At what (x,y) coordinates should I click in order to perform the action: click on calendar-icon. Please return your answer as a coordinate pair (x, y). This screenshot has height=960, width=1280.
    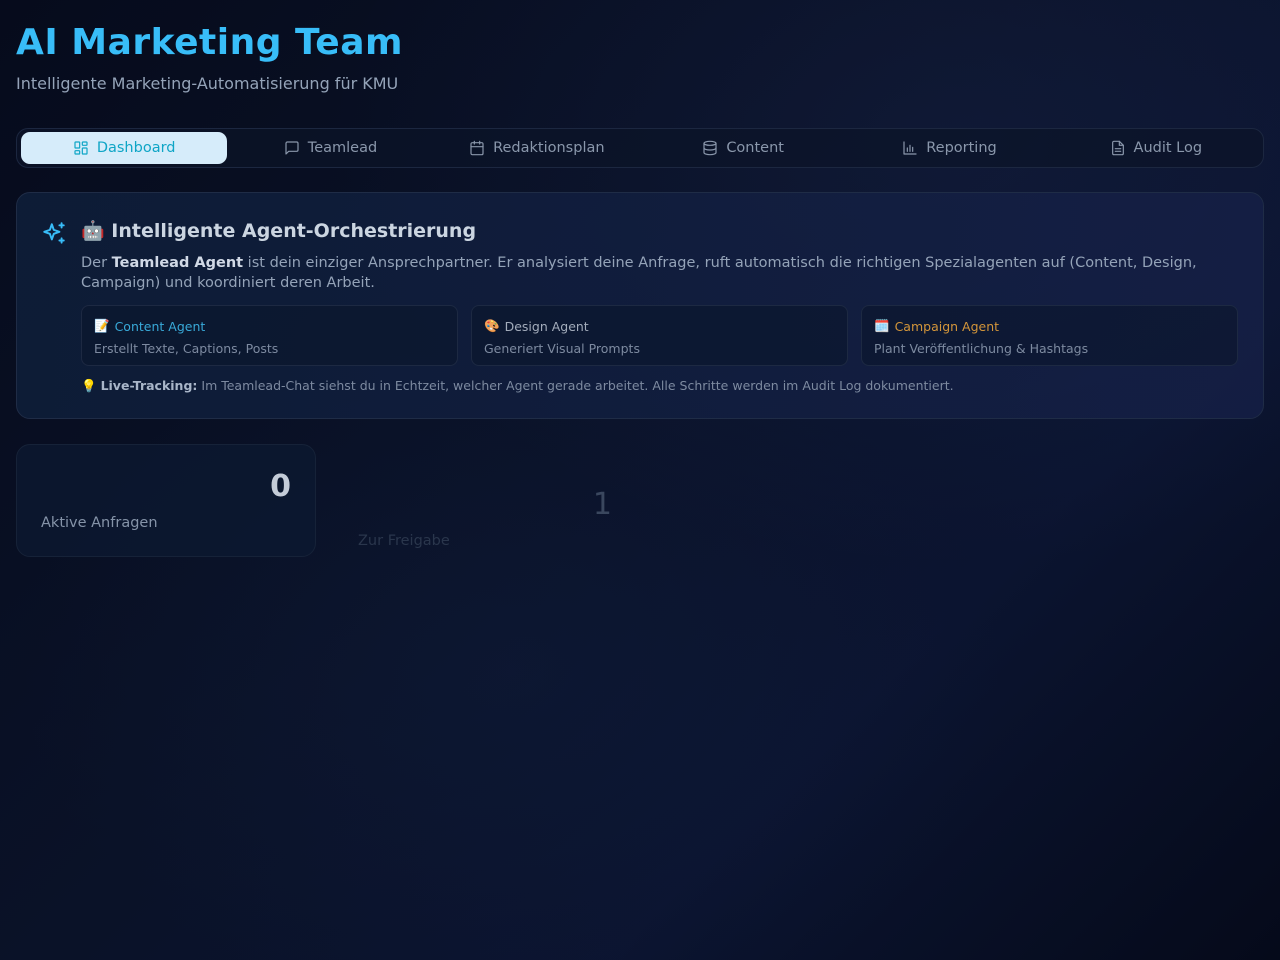
    Looking at the image, I should click on (477, 148).